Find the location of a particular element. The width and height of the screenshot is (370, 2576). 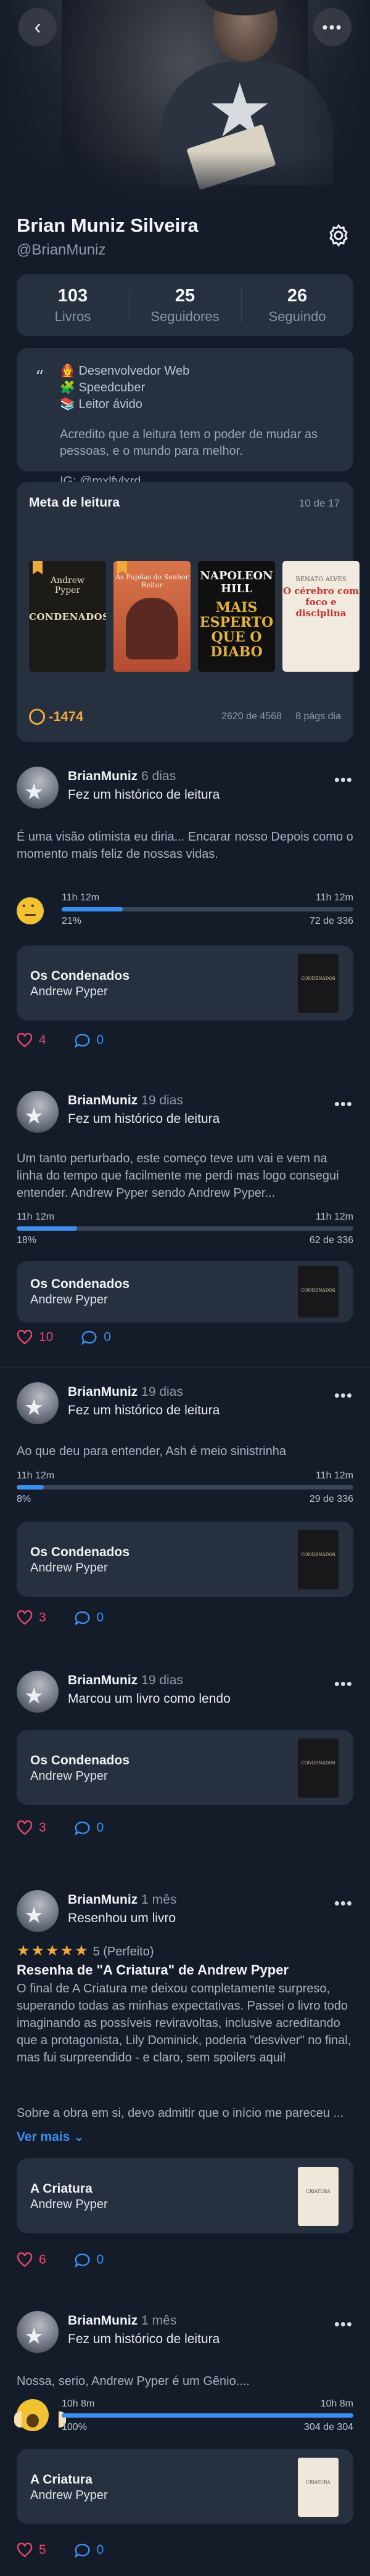

post-time: 19 dias is located at coordinates (162, 1680).